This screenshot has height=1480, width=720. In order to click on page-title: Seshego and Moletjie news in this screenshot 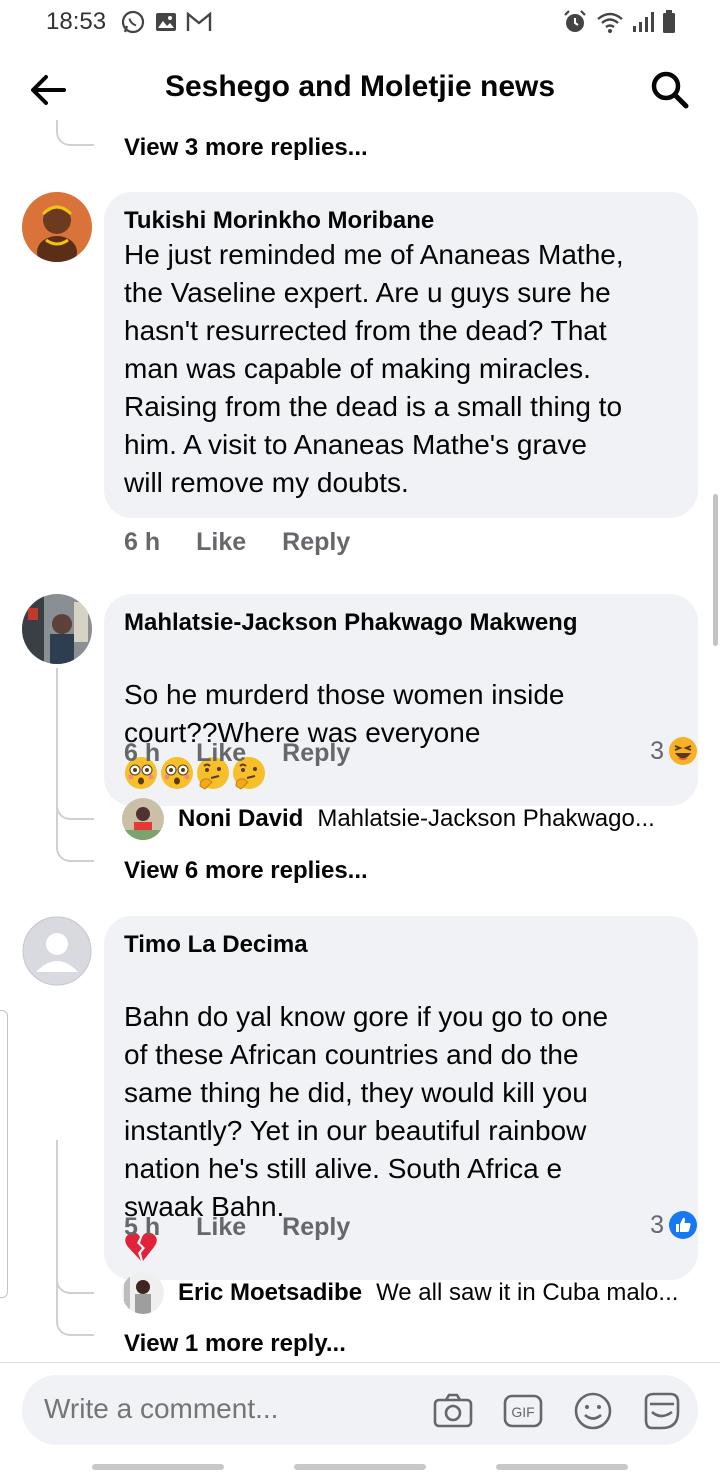, I will do `click(360, 86)`.